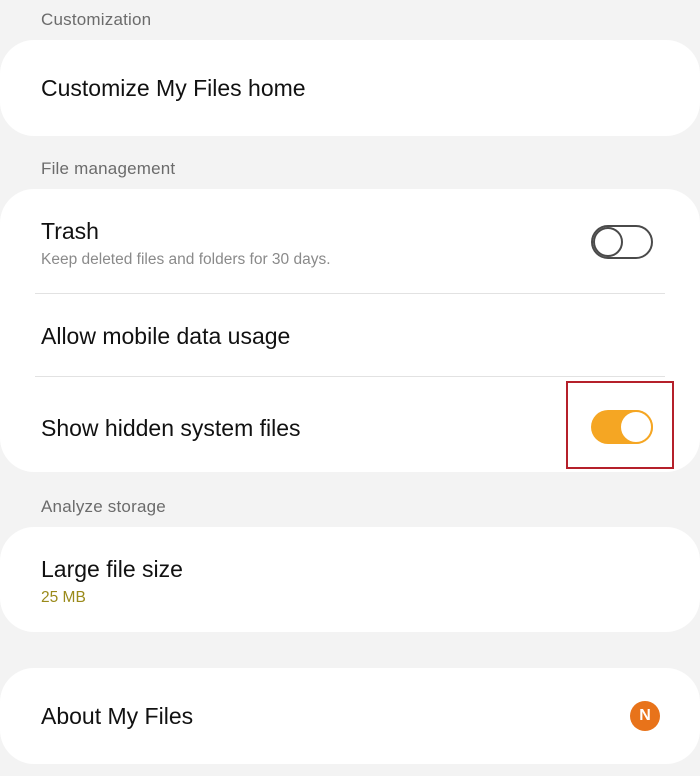 This screenshot has width=700, height=776. Describe the element at coordinates (70, 231) in the screenshot. I see `trash-label: Trash` at that location.